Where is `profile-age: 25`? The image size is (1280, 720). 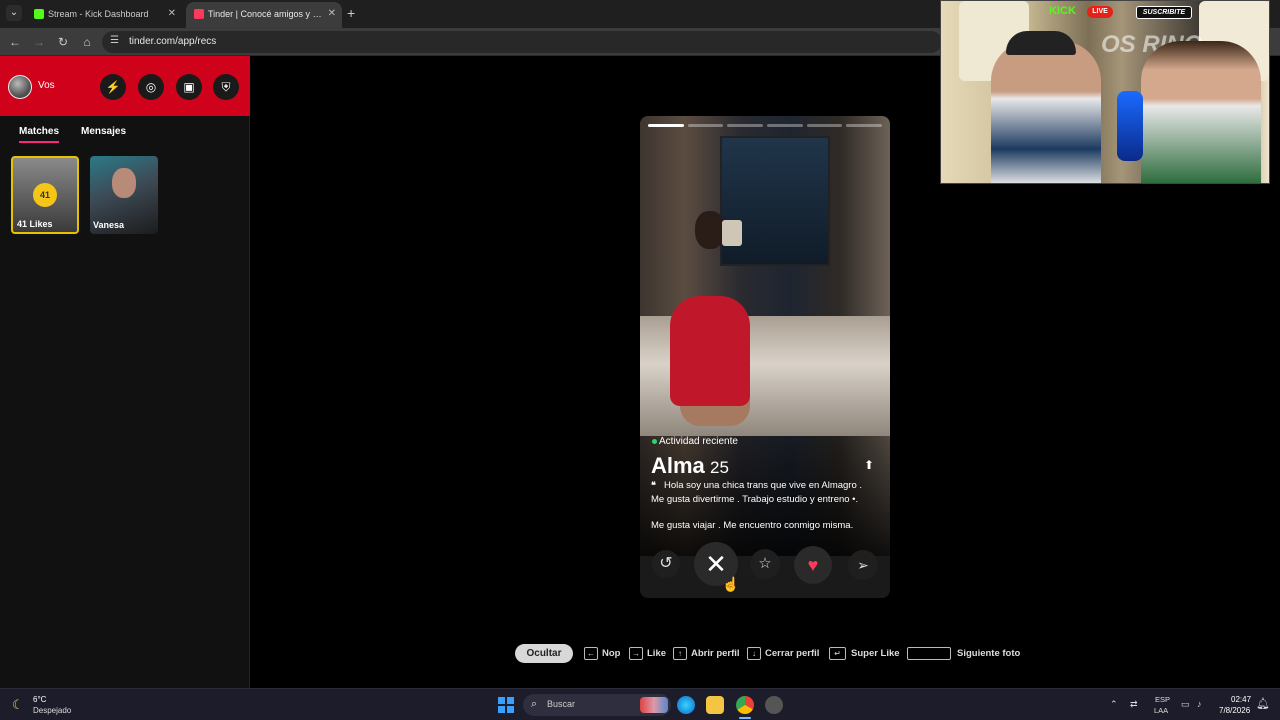 profile-age: 25 is located at coordinates (719, 467).